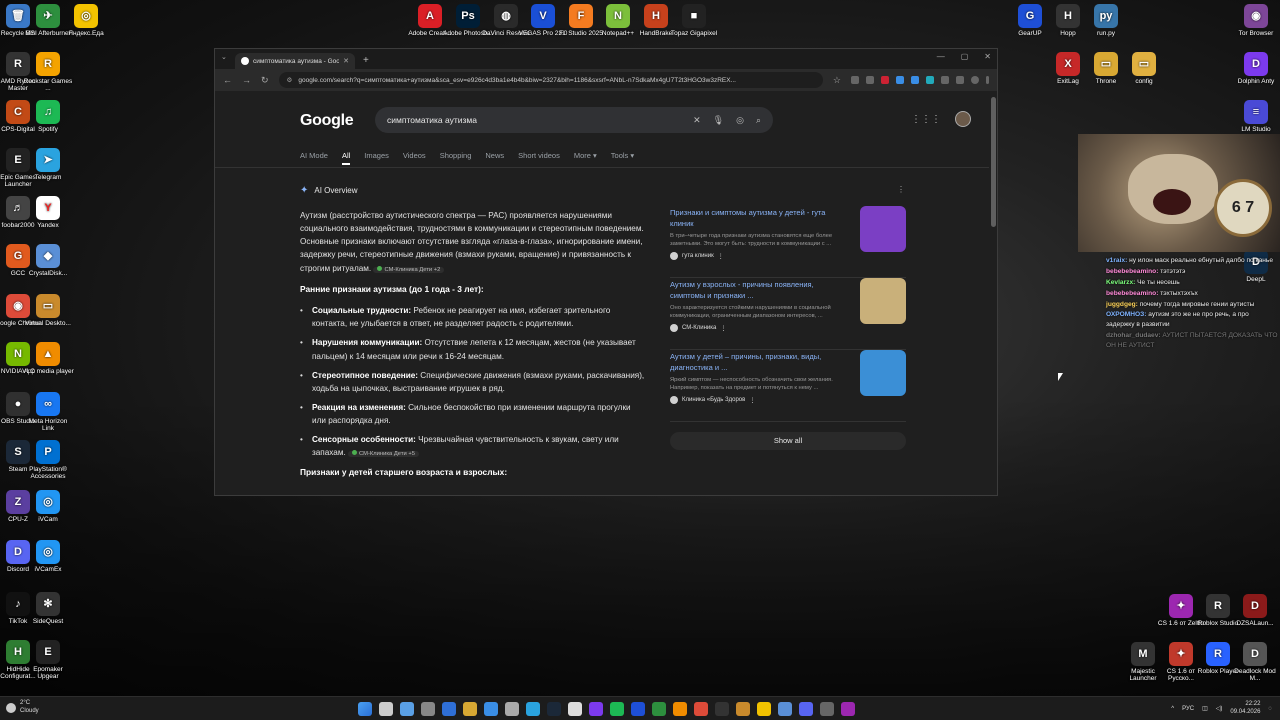  Describe the element at coordinates (48, 116) in the screenshot. I see `desktop-icon: ♫ Spotify` at that location.